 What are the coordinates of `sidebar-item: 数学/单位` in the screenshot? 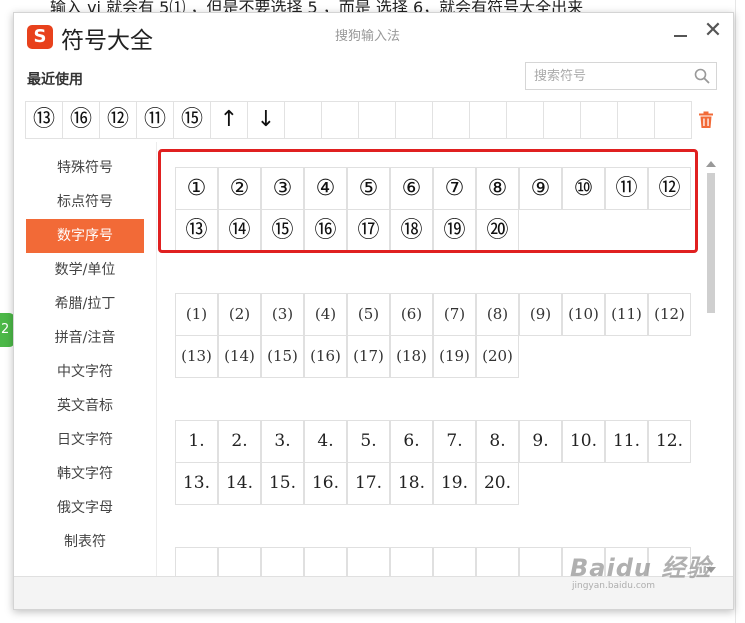 It's located at (85, 270).